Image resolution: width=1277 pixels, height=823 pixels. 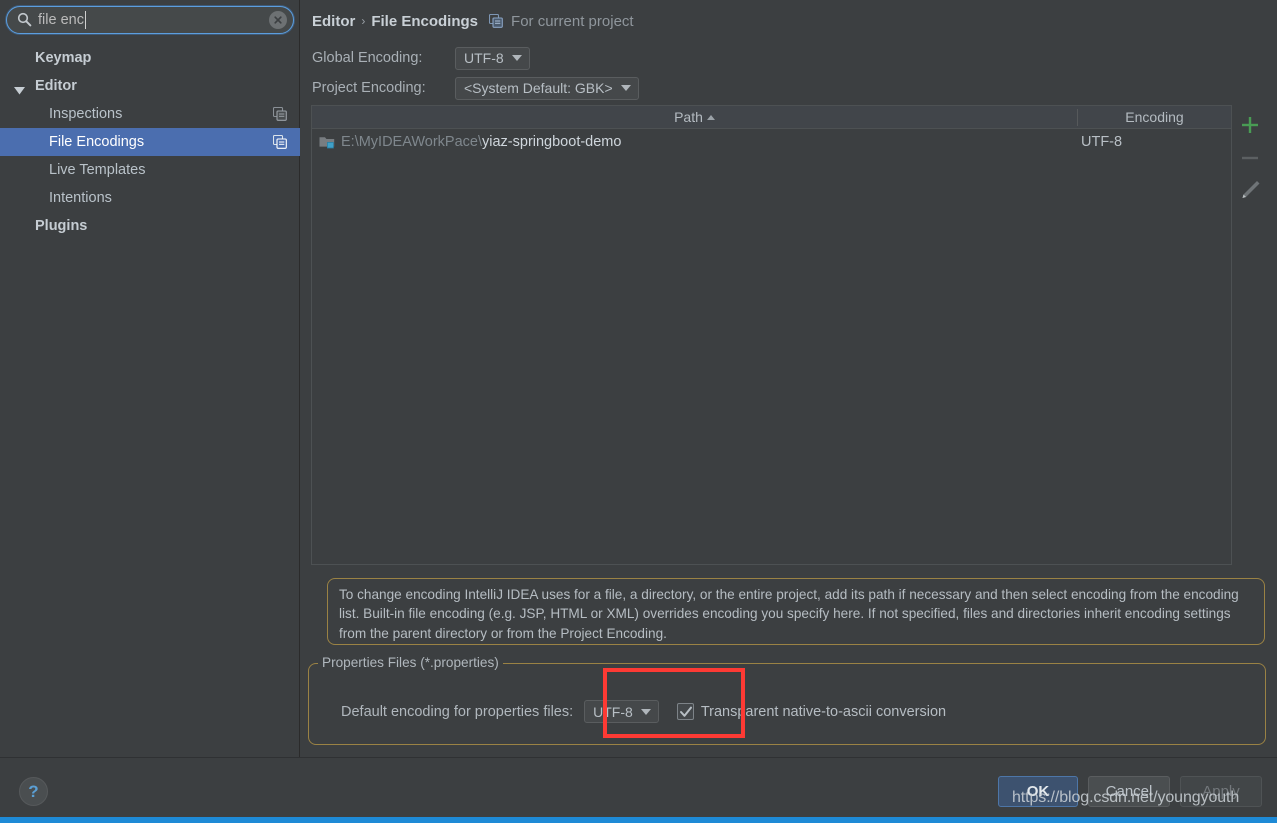 I want to click on sidebar-item-label: Intentions, so click(x=80, y=198).